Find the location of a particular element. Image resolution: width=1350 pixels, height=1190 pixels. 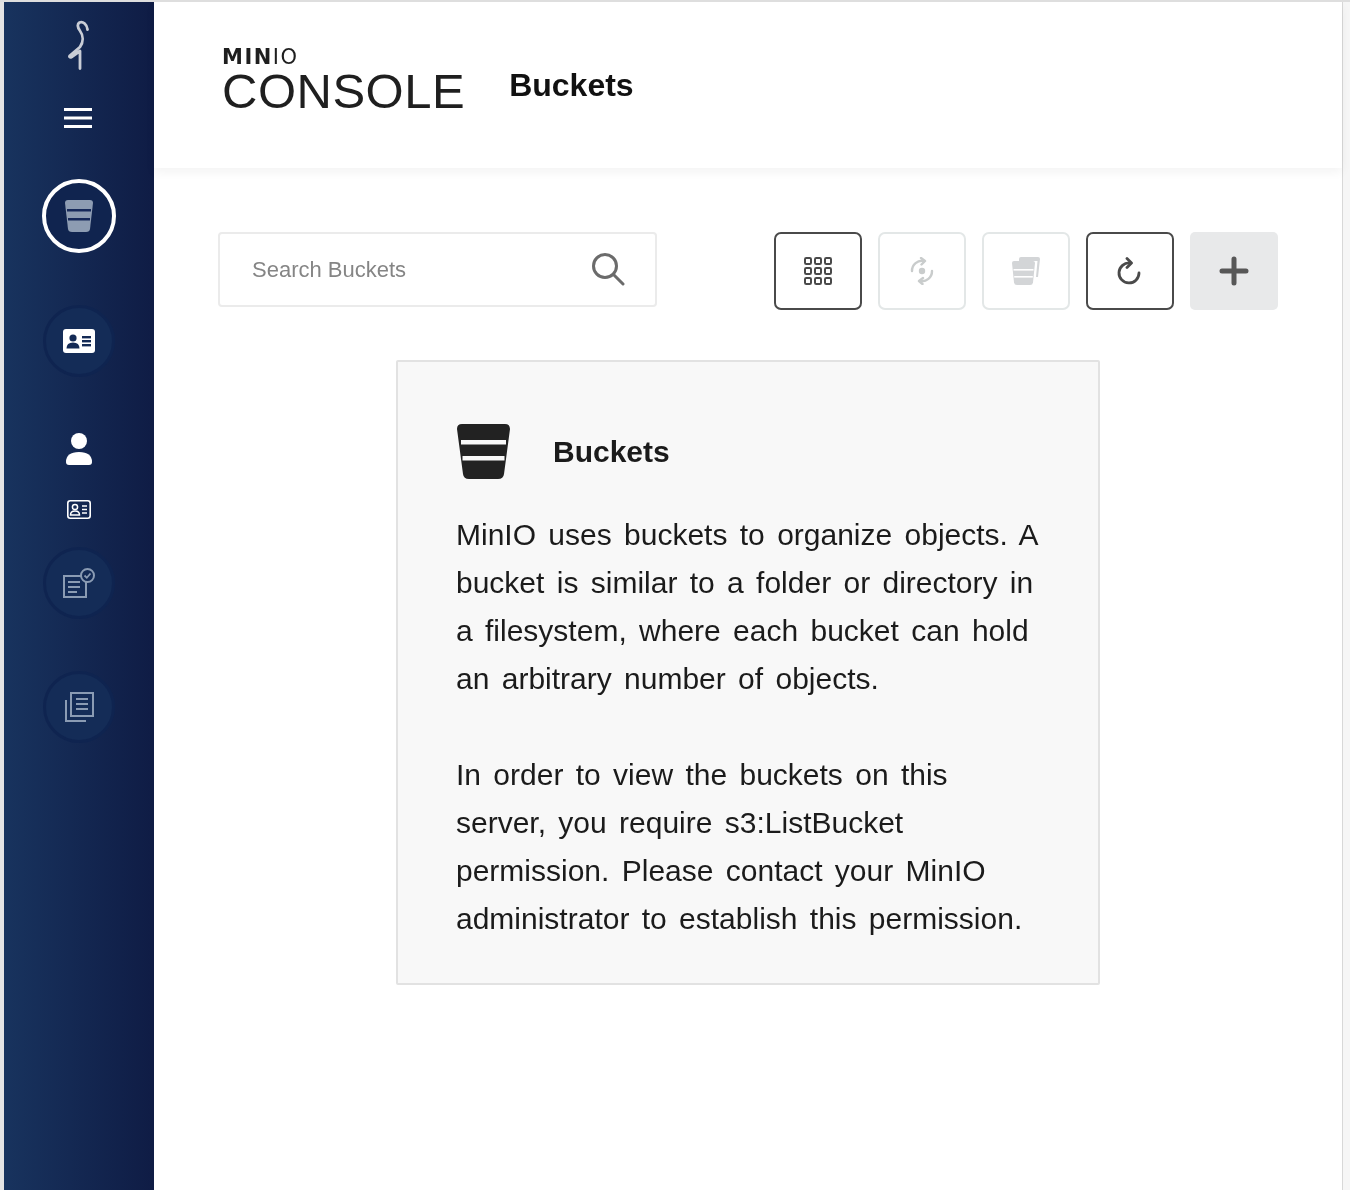

nav-button is located at coordinates (79, 449).